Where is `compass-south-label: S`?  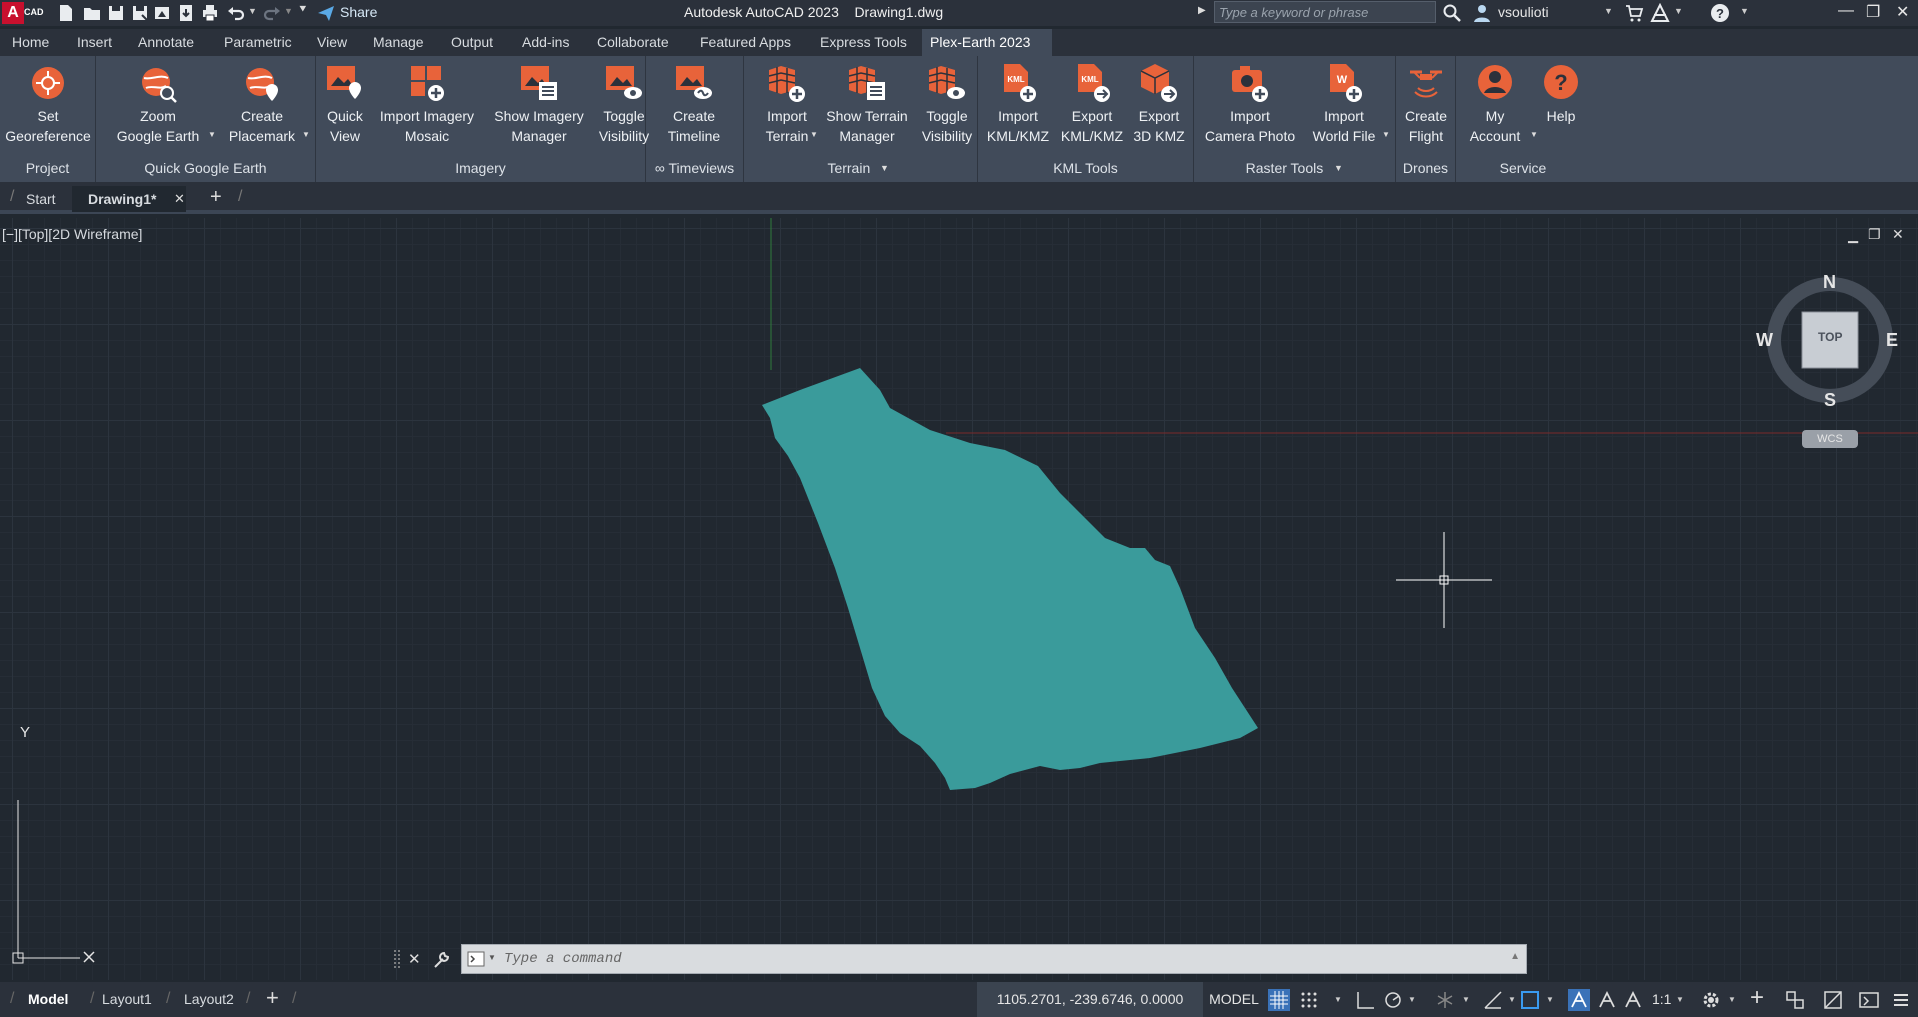
compass-south-label: S is located at coordinates (1830, 400).